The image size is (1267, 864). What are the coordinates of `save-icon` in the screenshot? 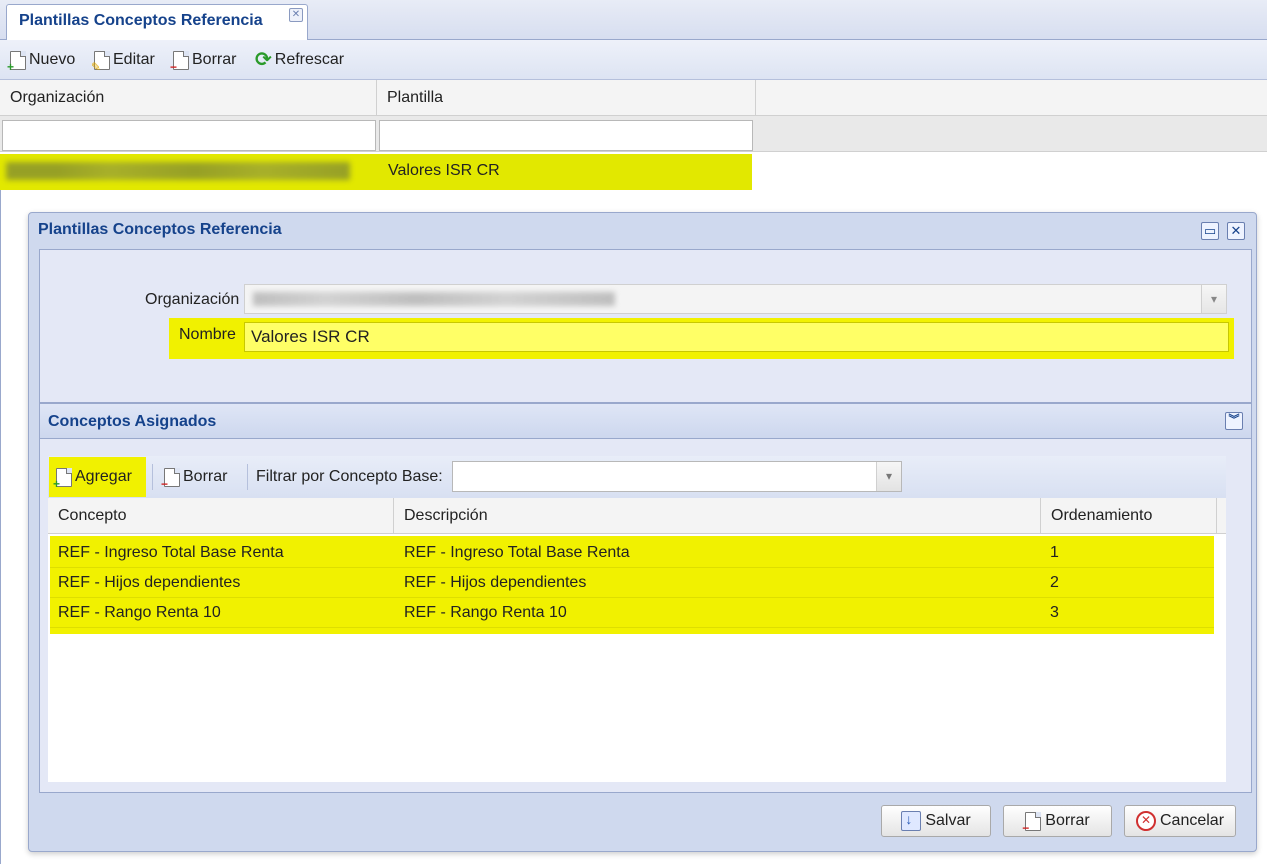 It's located at (911, 821).